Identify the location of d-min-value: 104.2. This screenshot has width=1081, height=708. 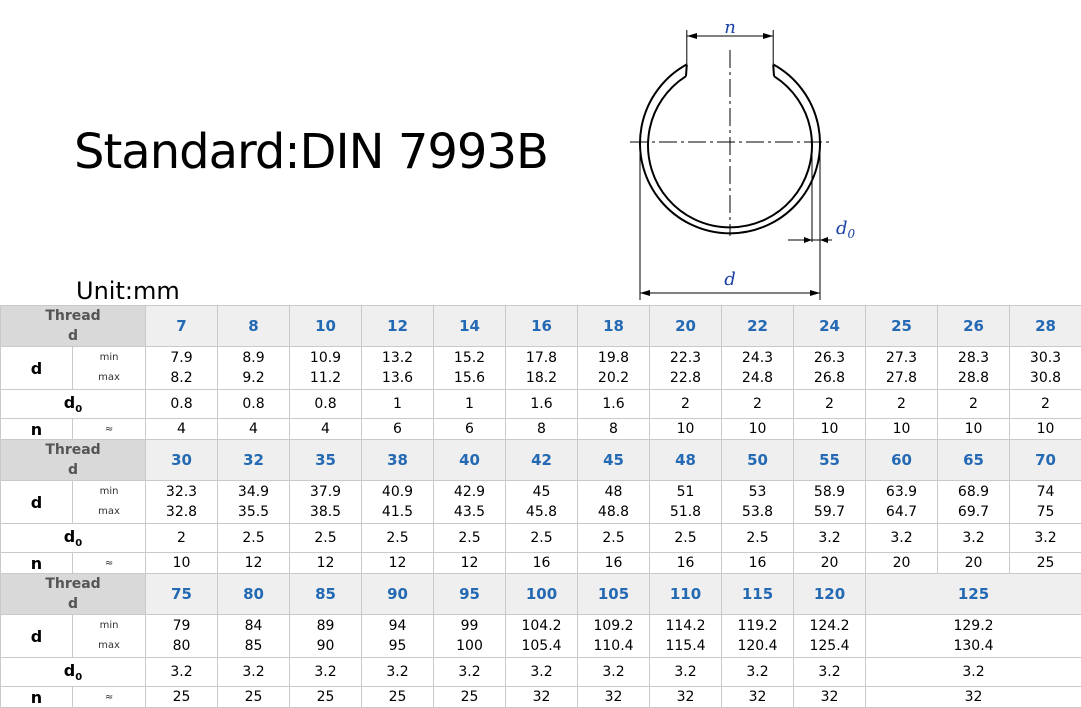
(541, 626).